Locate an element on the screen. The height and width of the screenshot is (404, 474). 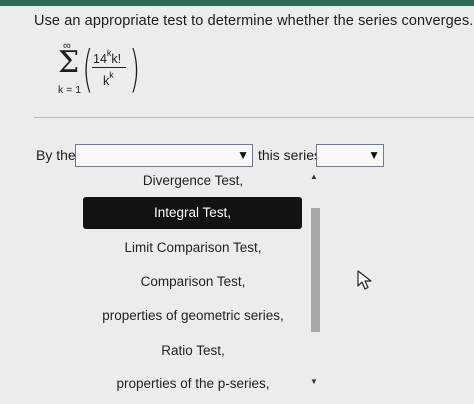
answer-middle-label: this series is located at coordinates (290, 155).